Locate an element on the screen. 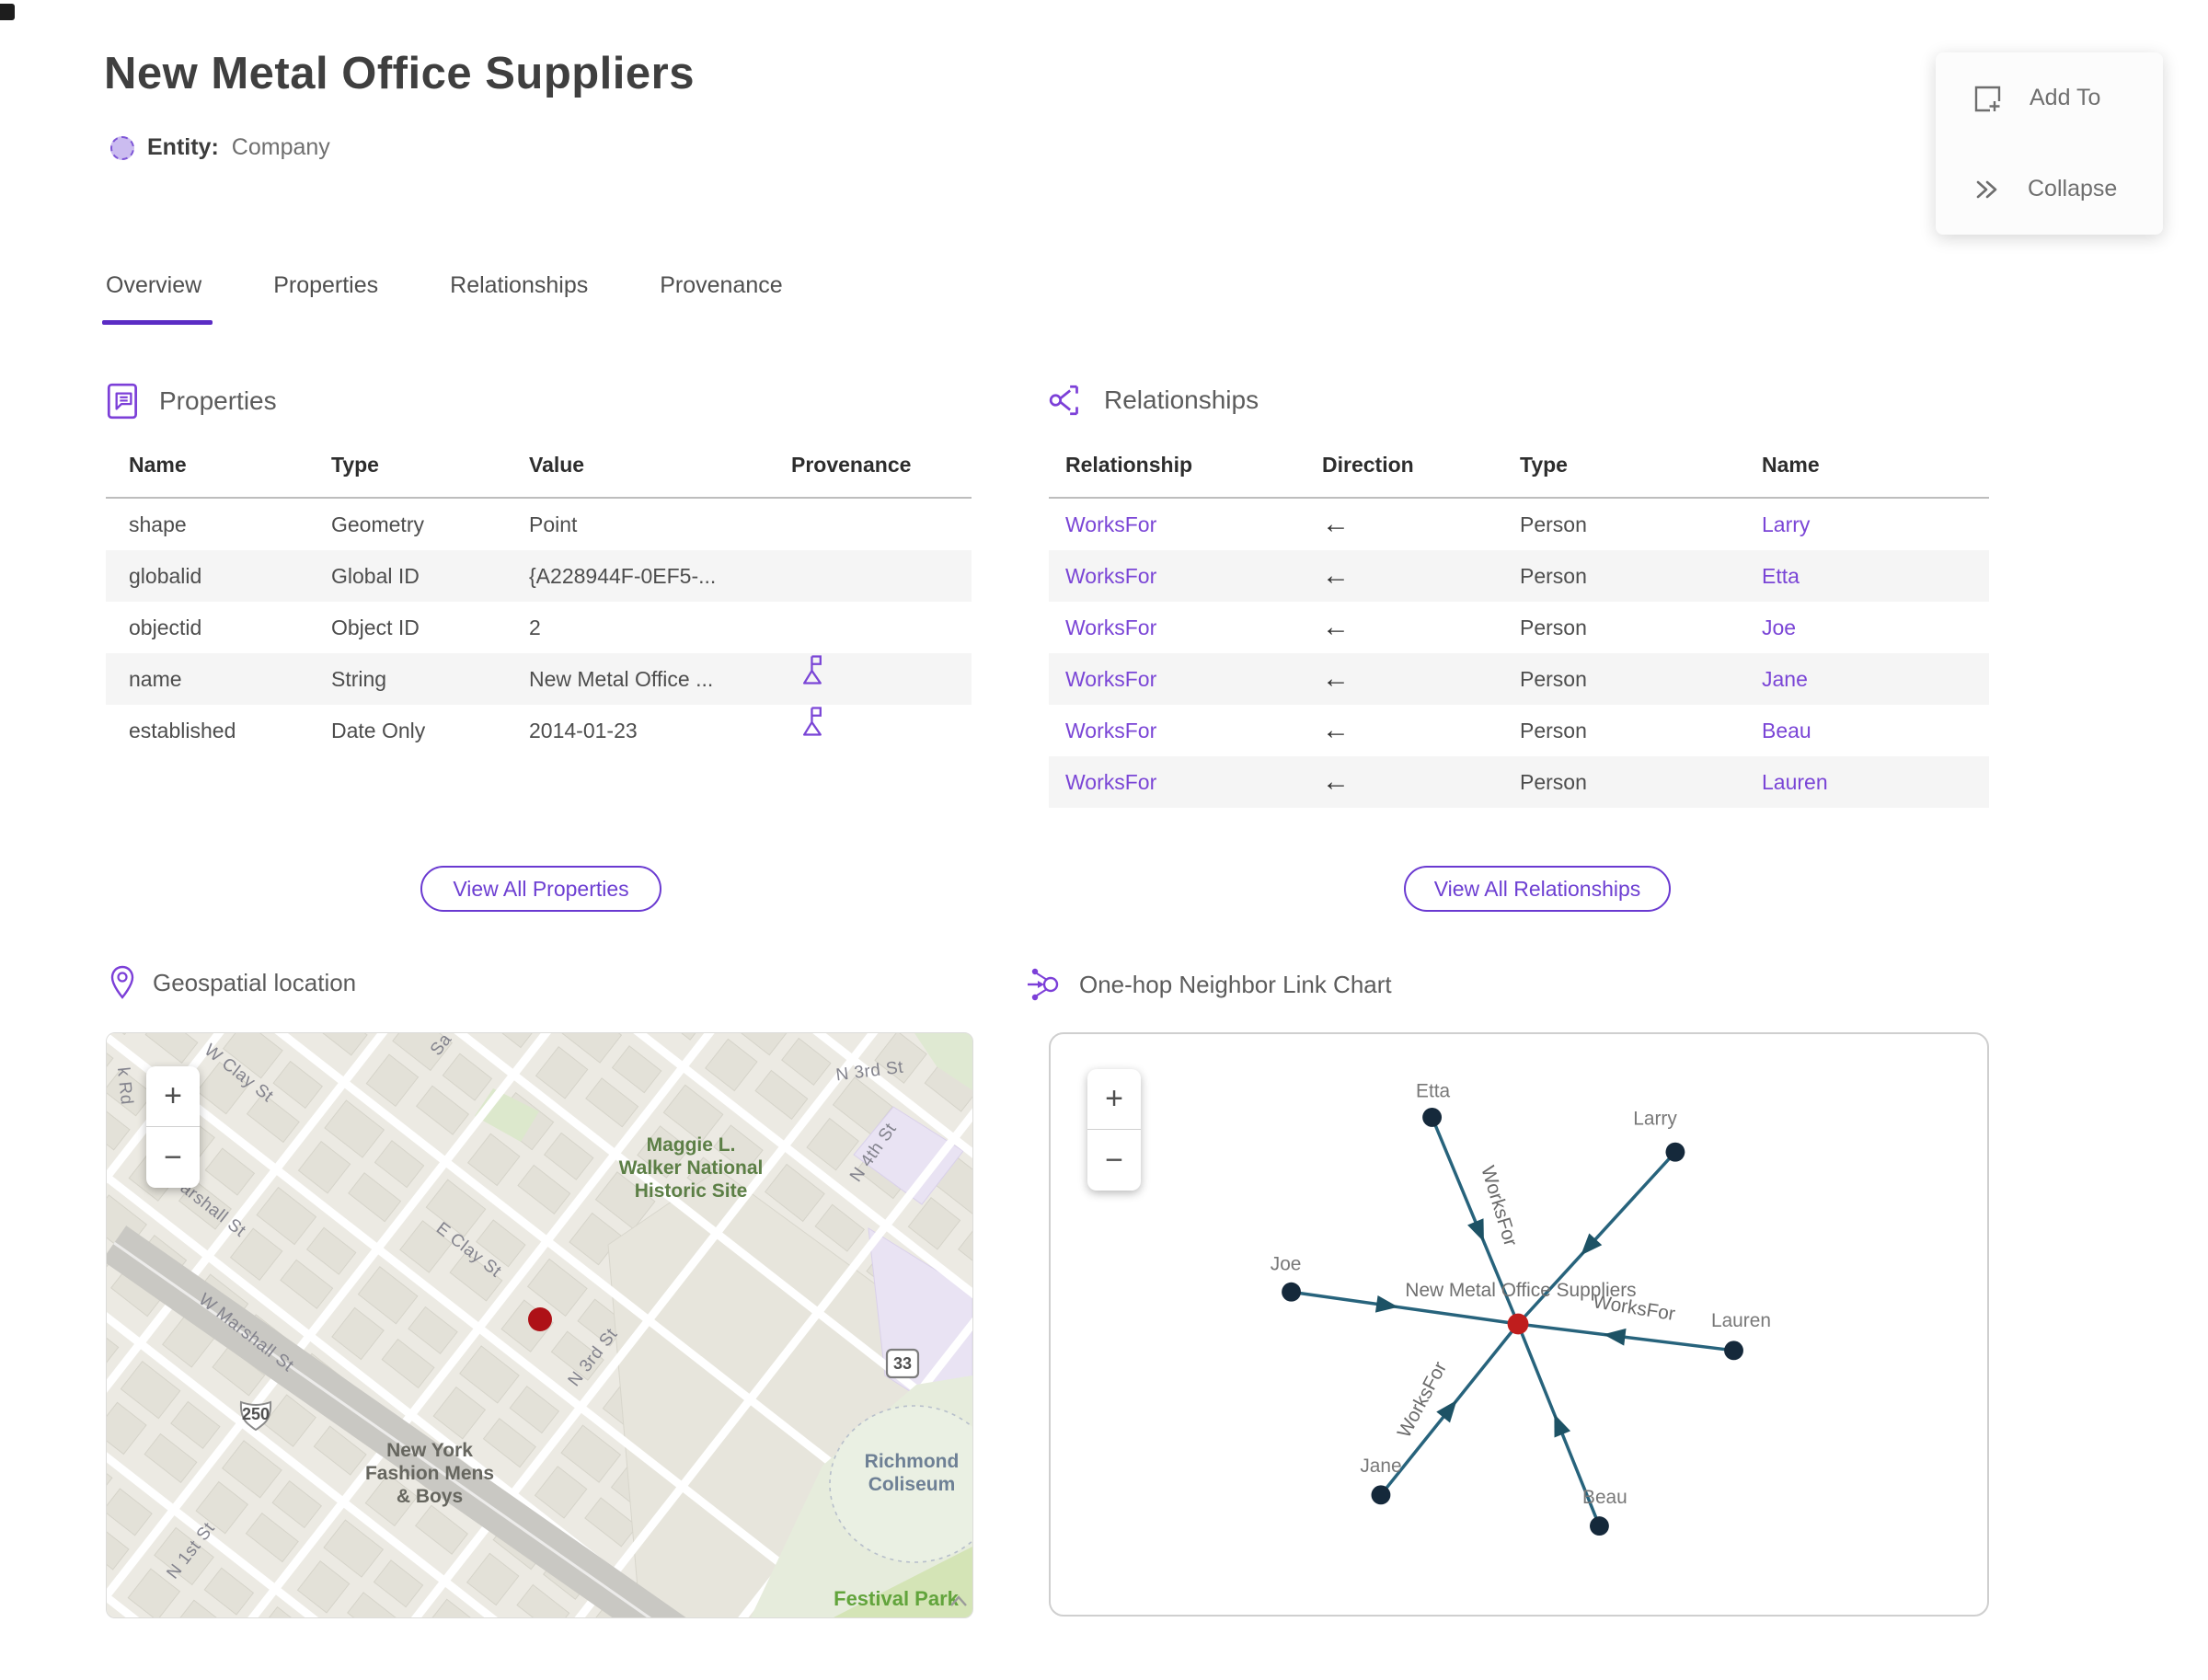 This screenshot has width=2208, height=1680. chart-node-larry is located at coordinates (1675, 1152).